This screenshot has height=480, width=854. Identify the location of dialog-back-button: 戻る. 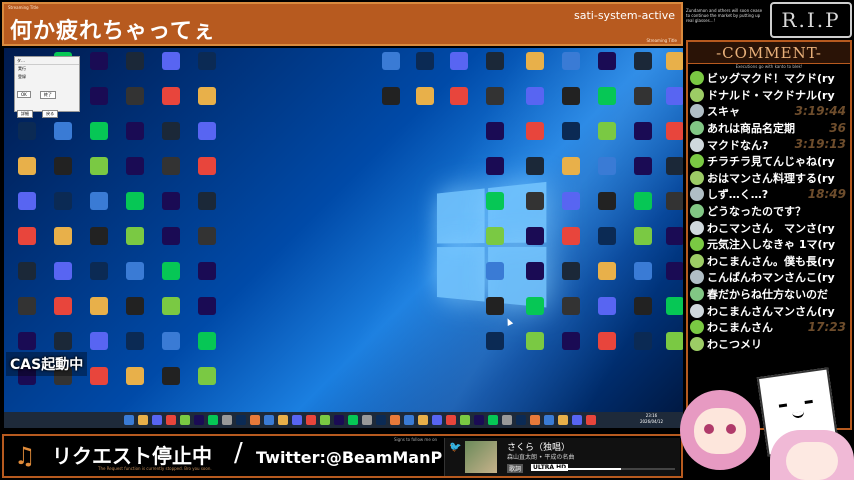
(50, 114).